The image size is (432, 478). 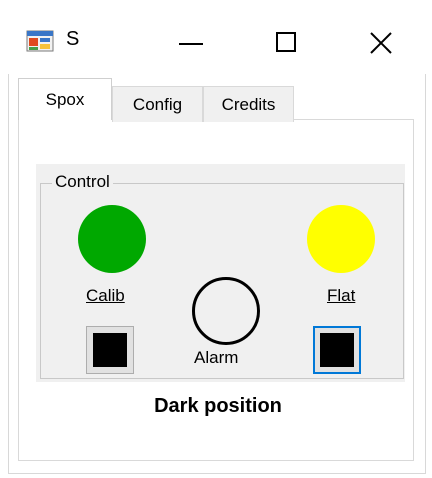 I want to click on tab-credits: Credits, so click(x=248, y=104).